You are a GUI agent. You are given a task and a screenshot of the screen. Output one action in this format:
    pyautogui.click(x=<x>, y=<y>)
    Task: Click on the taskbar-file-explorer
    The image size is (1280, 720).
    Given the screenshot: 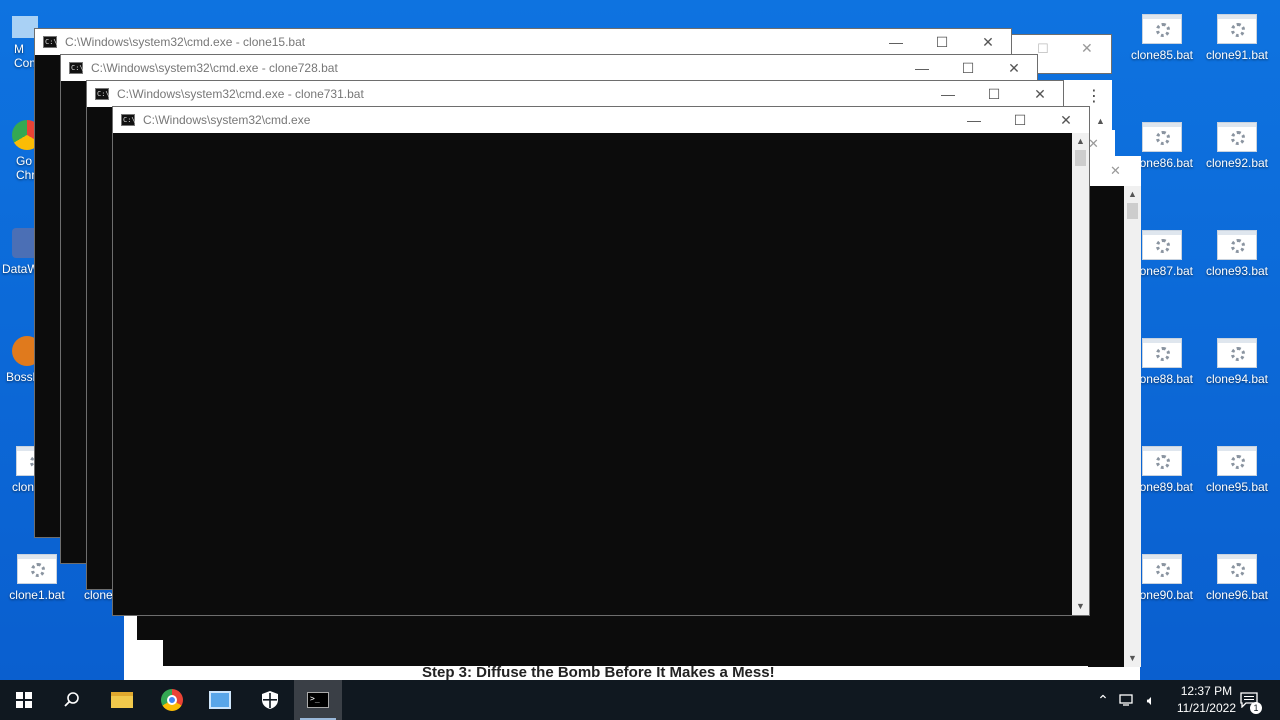 What is the action you would take?
    pyautogui.click(x=122, y=700)
    